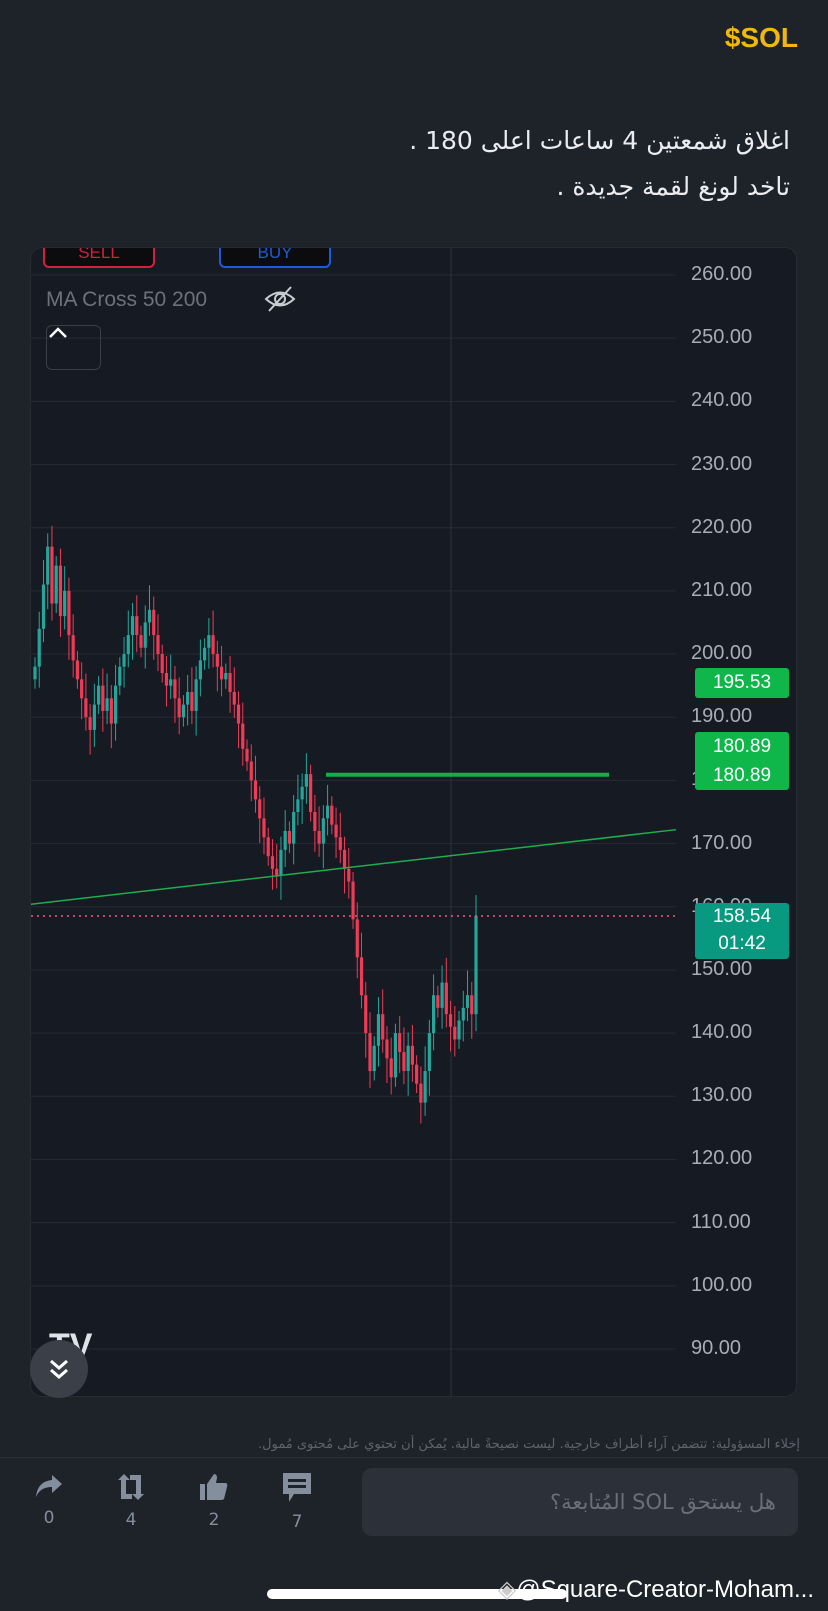  Describe the element at coordinates (58, 332) in the screenshot. I see `chevron-up-icon` at that location.